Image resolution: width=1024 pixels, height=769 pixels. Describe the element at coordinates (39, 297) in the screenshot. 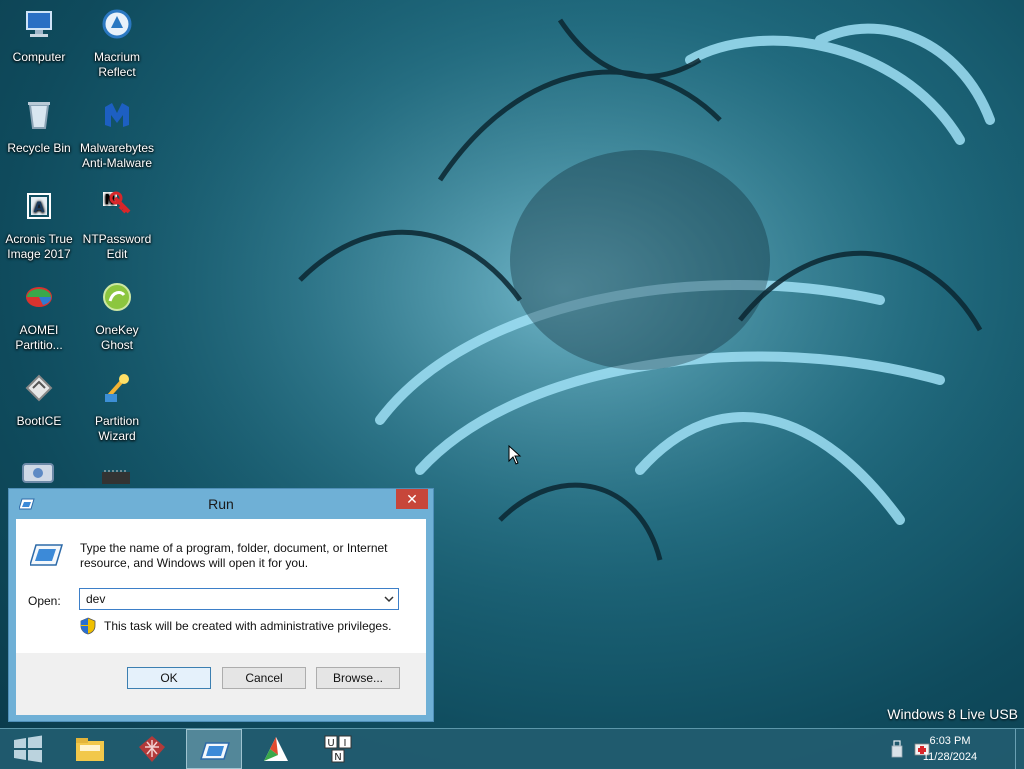

I see `aomei-icon` at that location.